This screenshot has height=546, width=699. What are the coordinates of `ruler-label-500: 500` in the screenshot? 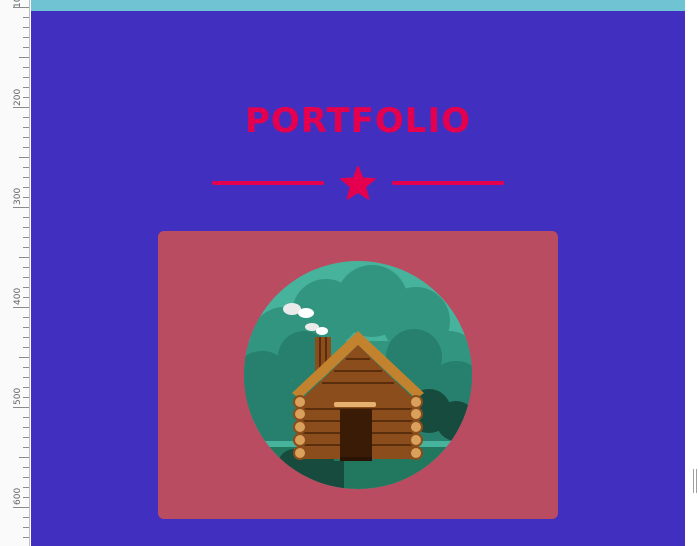 It's located at (18, 396).